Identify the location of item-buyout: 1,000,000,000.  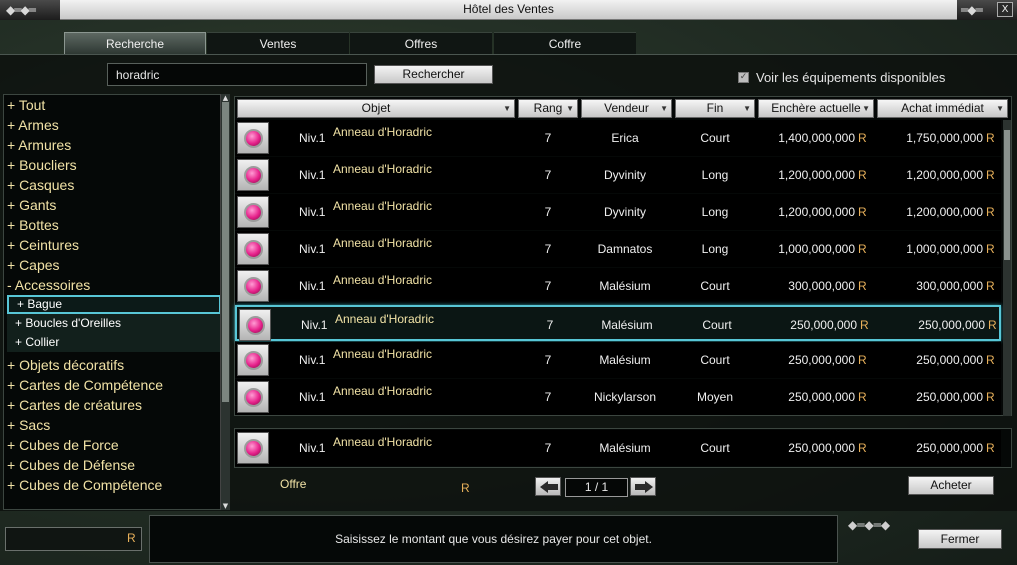
(944, 249).